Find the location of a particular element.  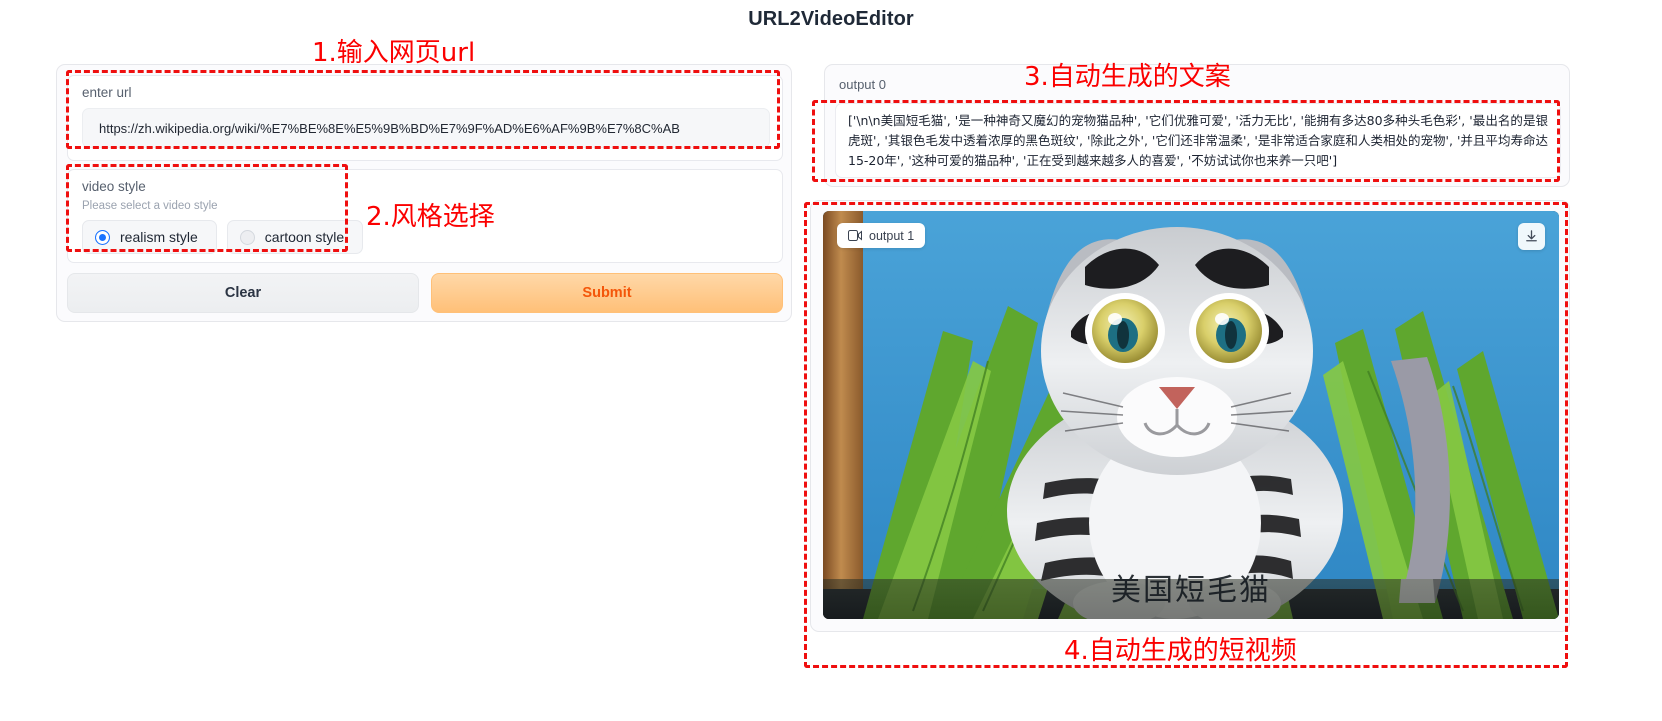

video-style-hint: Please select a video style is located at coordinates (150, 206).